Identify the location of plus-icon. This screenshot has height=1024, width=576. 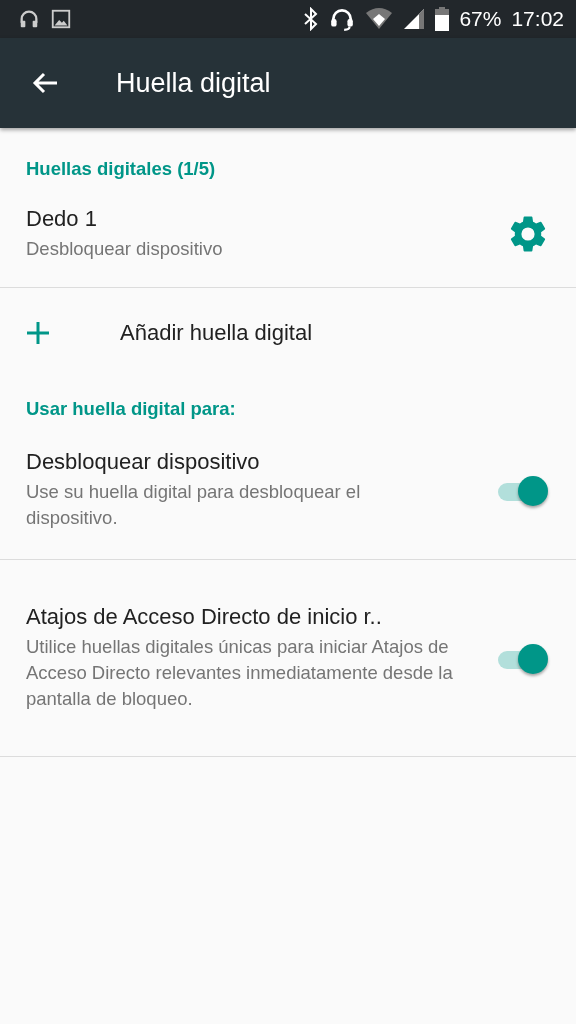
(38, 333).